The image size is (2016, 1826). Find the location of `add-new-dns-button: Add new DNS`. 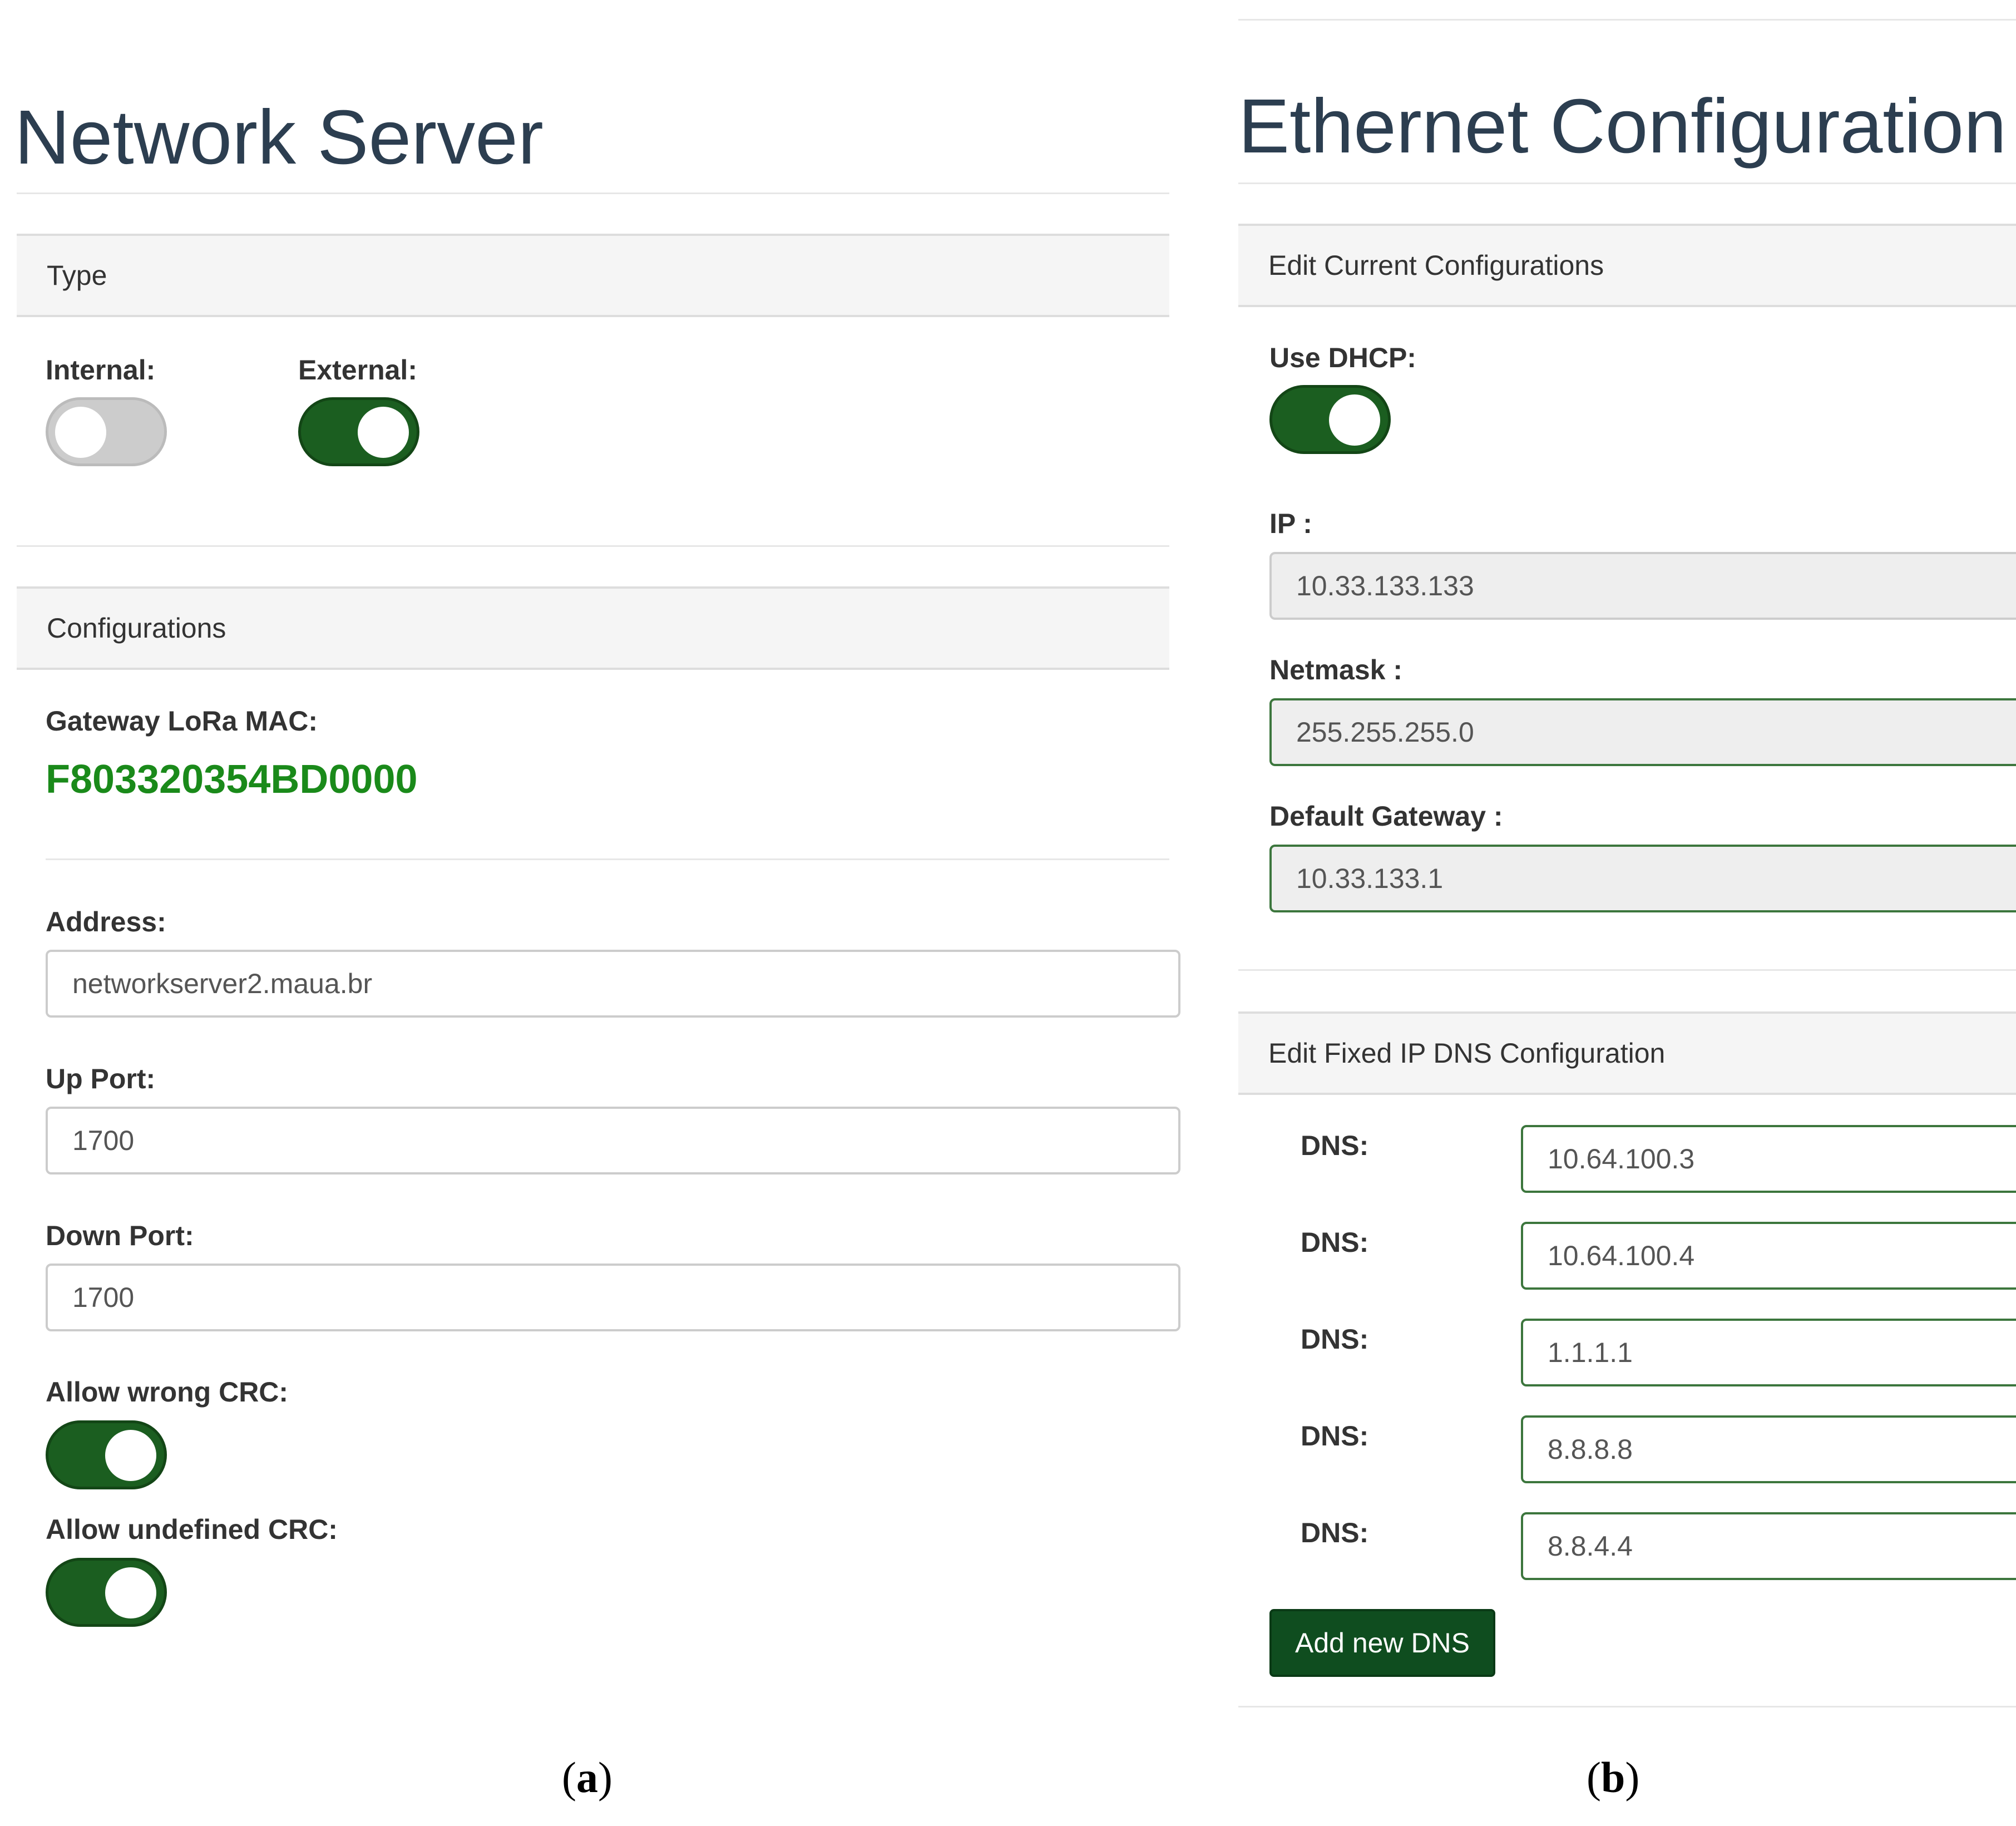

add-new-dns-button: Add new DNS is located at coordinates (1382, 1643).